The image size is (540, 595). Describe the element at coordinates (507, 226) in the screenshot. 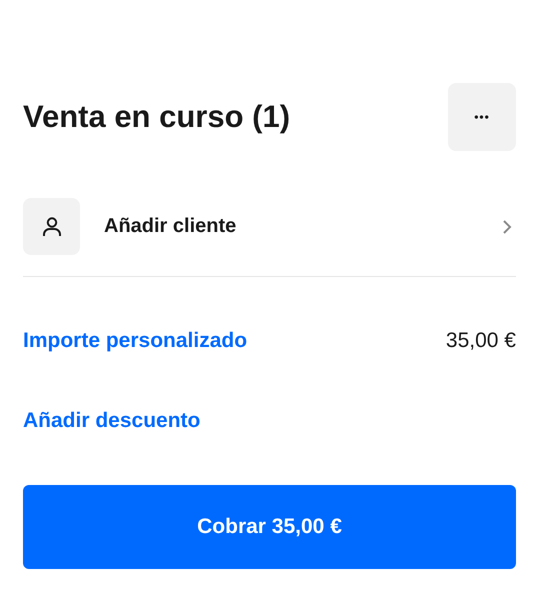

I see `chevron-right-icon` at that location.